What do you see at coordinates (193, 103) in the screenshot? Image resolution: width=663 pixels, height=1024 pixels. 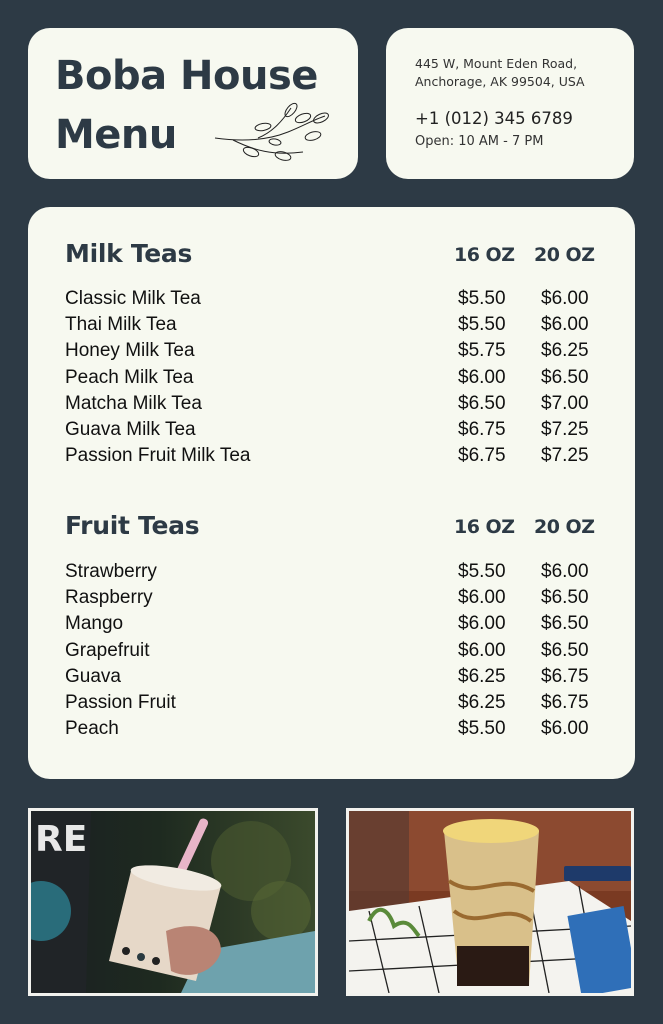 I see `title-card: Boba House Menu` at bounding box center [193, 103].